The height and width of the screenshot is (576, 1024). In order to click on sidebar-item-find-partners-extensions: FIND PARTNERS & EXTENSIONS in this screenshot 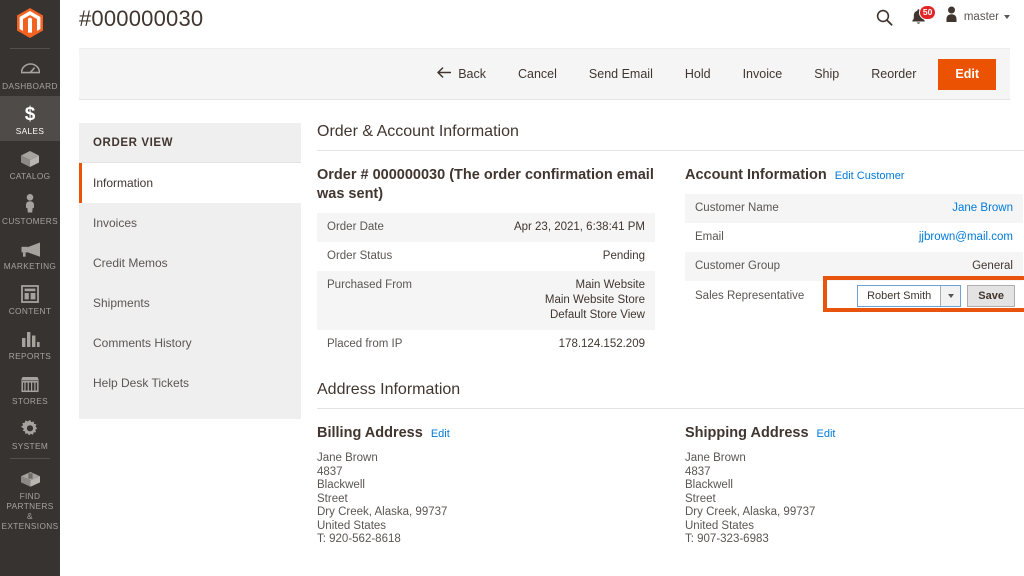, I will do `click(30, 498)`.